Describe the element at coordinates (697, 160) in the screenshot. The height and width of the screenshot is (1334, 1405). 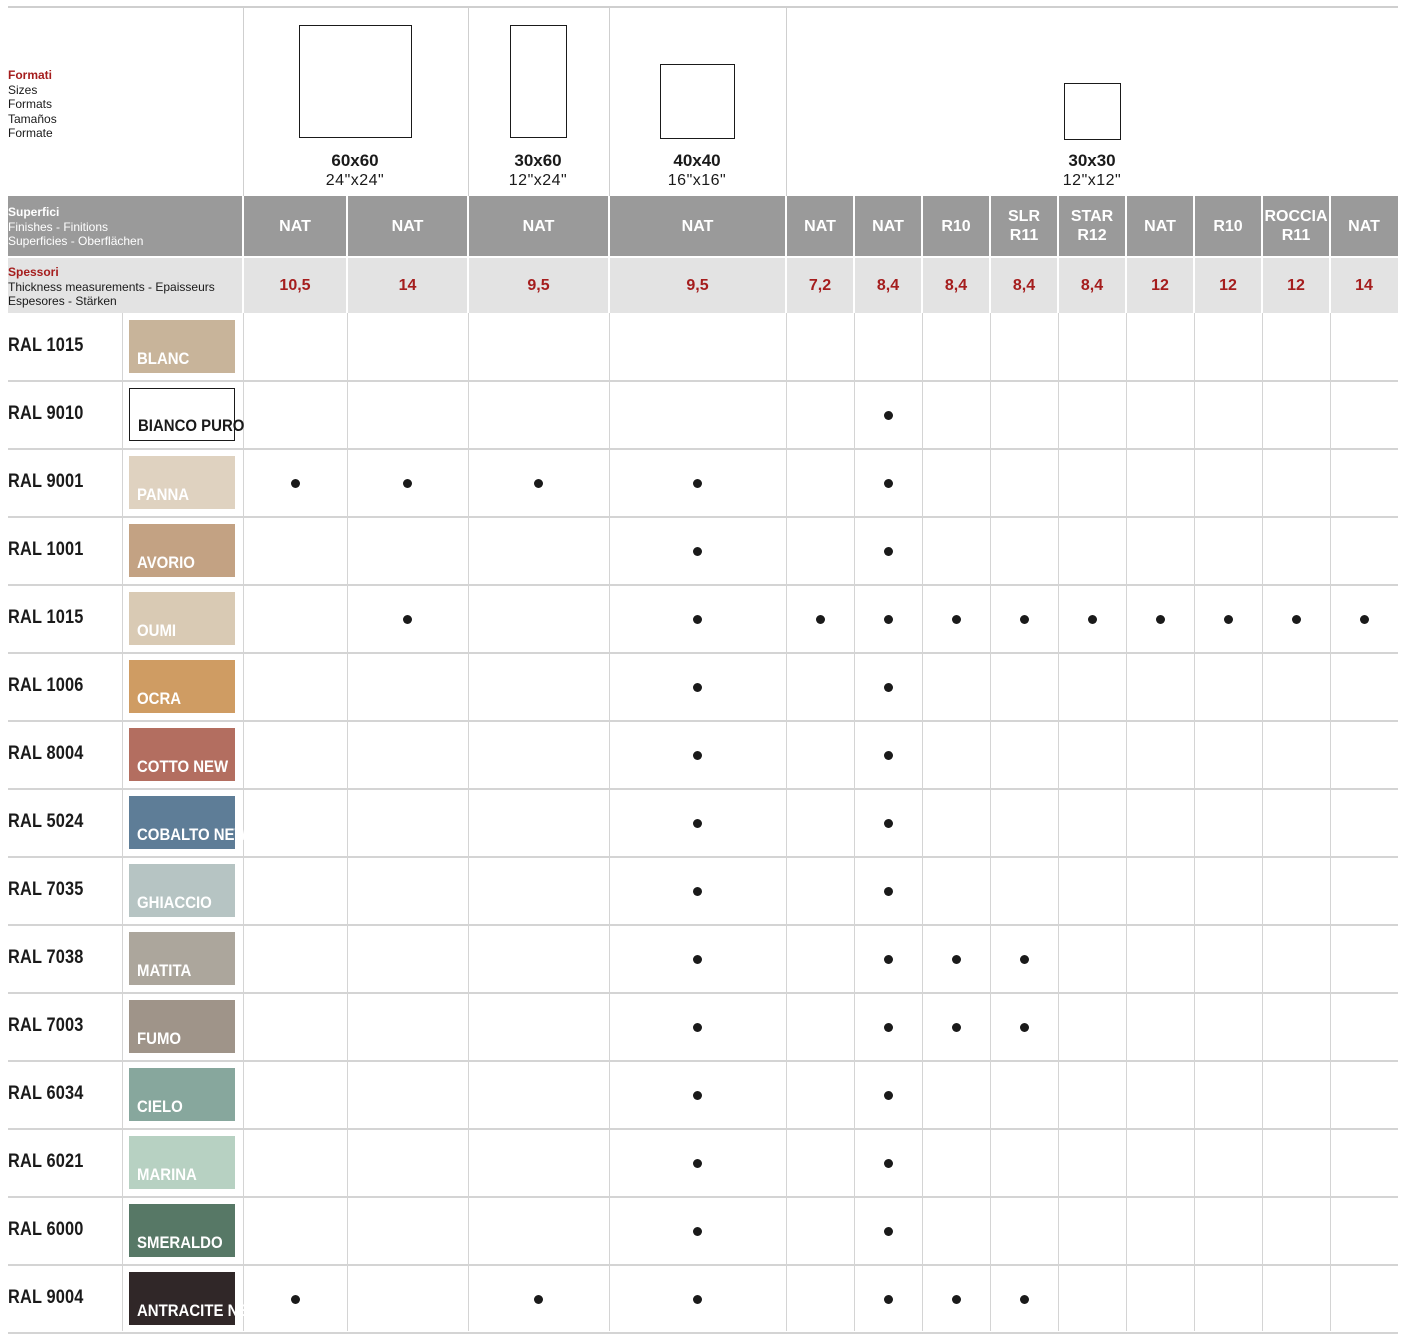
I see `format-size: 40x40` at that location.